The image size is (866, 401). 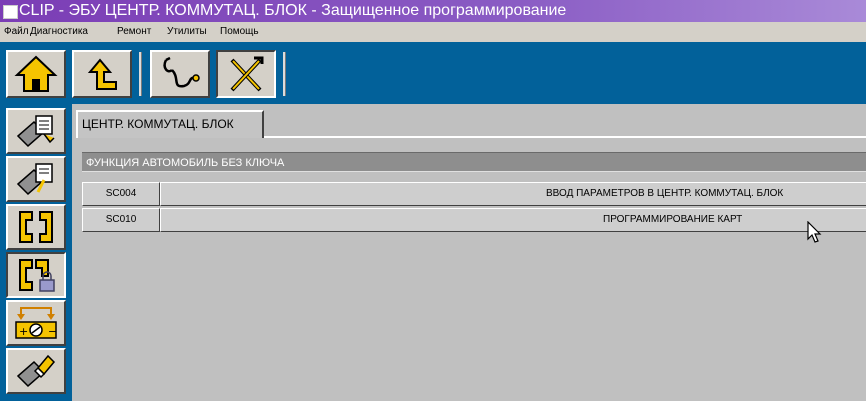 I want to click on ecu-parameters-icon, so click(x=34, y=179).